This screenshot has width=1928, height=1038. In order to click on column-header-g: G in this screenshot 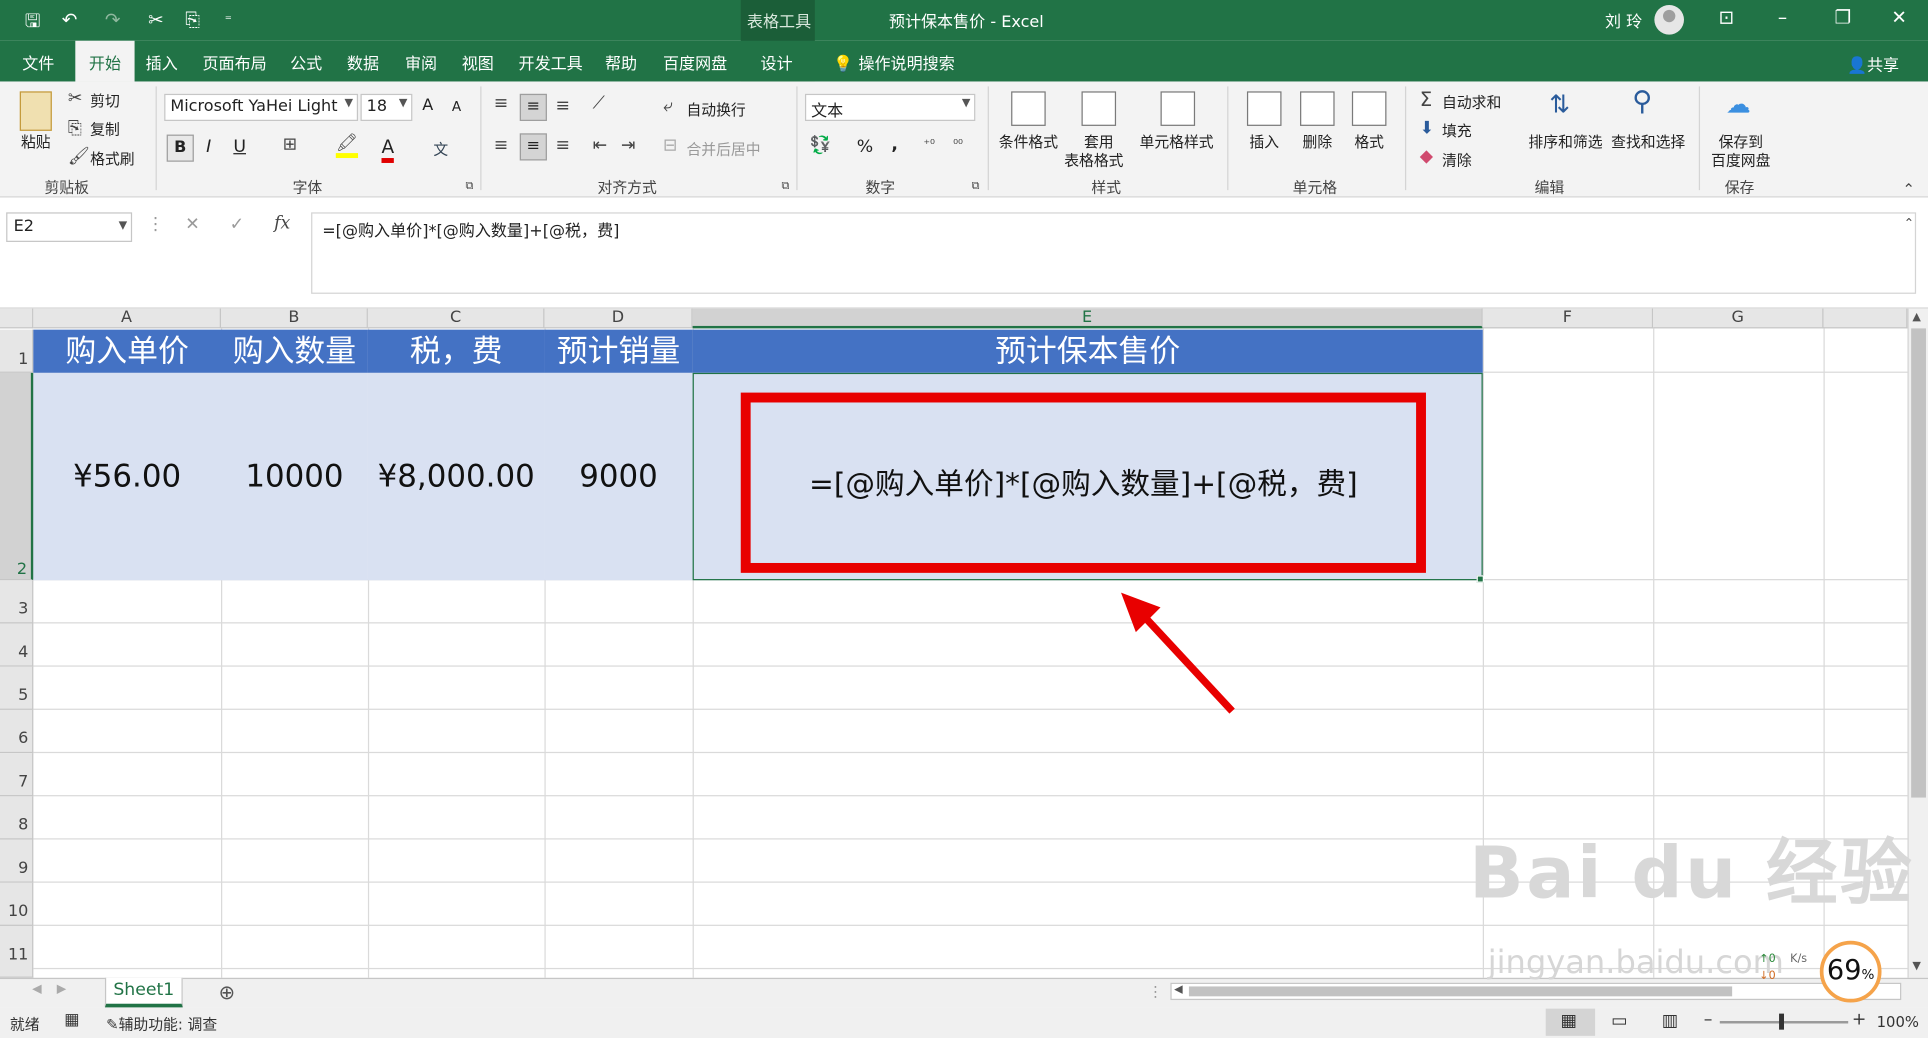, I will do `click(1738, 318)`.